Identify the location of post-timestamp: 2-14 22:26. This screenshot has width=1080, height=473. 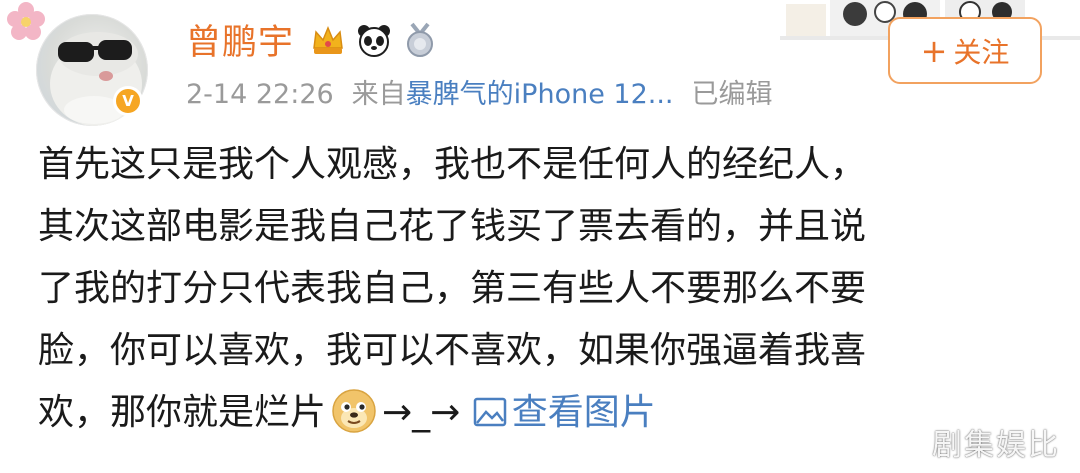
(260, 94).